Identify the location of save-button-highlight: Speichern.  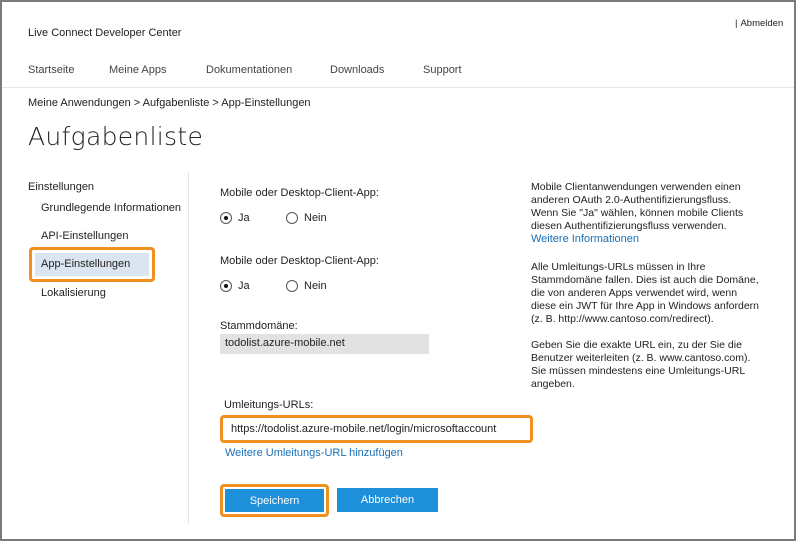
(274, 500).